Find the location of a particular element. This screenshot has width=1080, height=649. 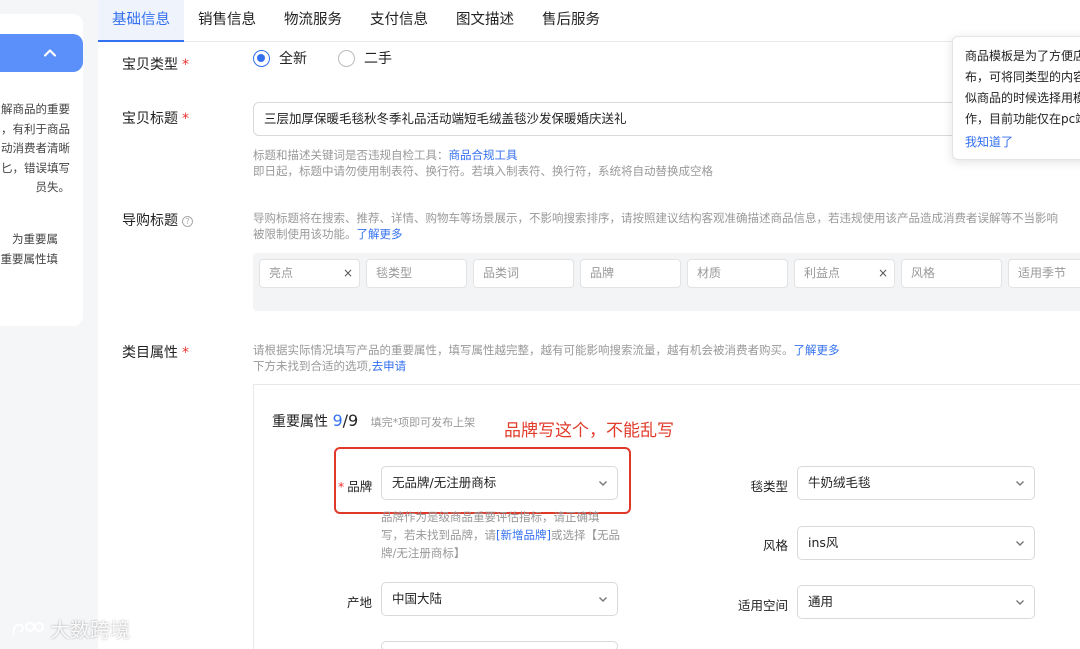

guide-title-label-text: 导购标题 is located at coordinates (150, 221).